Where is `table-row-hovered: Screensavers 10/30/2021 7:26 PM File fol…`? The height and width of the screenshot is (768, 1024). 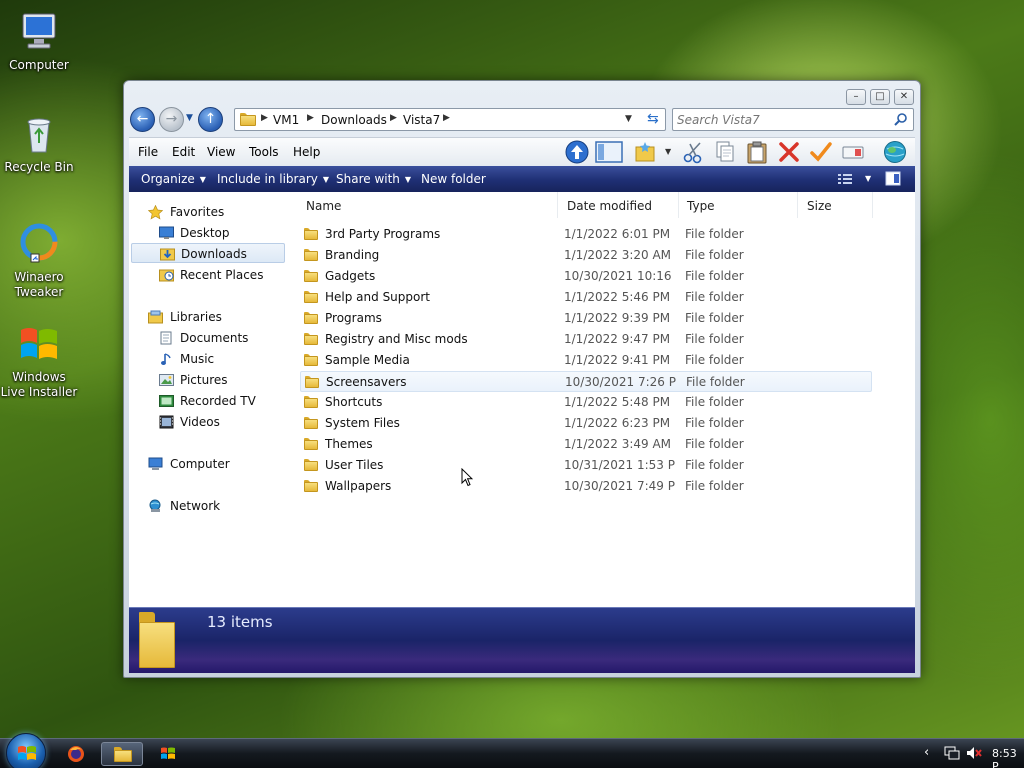 table-row-hovered: Screensavers 10/30/2021 7:26 PM File fol… is located at coordinates (586, 381).